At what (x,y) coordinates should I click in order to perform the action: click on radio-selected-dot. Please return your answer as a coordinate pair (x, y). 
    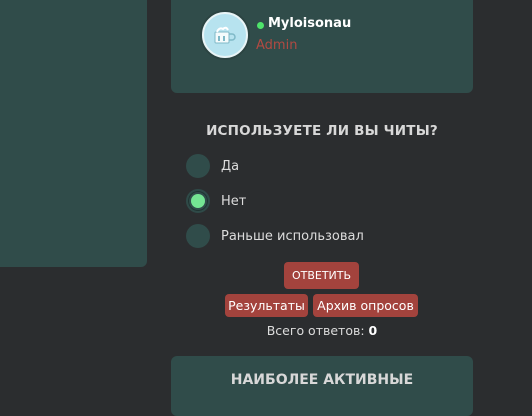
    Looking at the image, I should click on (198, 201).